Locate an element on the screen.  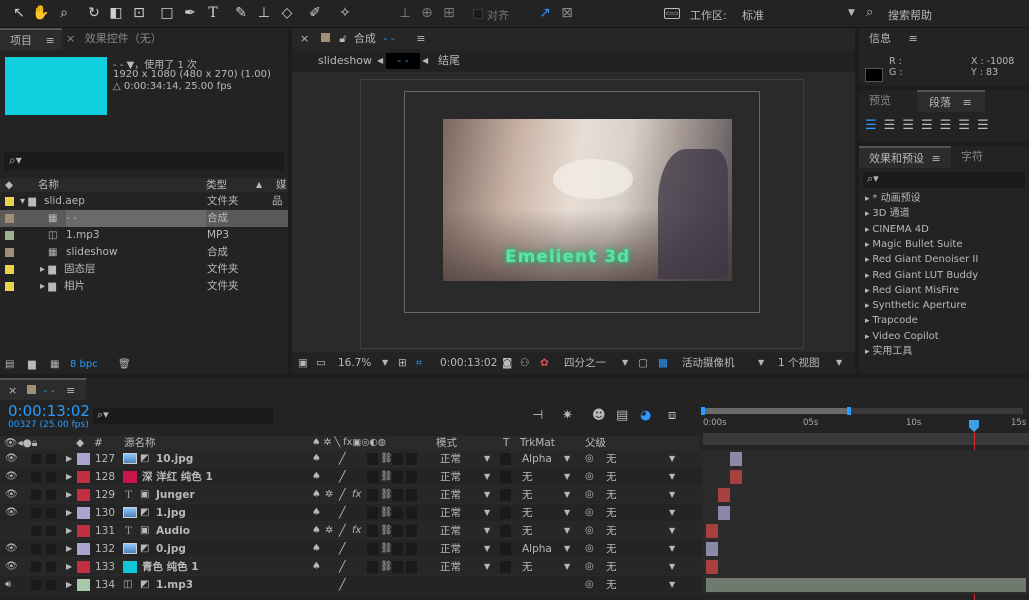
channel-icon: ✿ is located at coordinates (544, 363).